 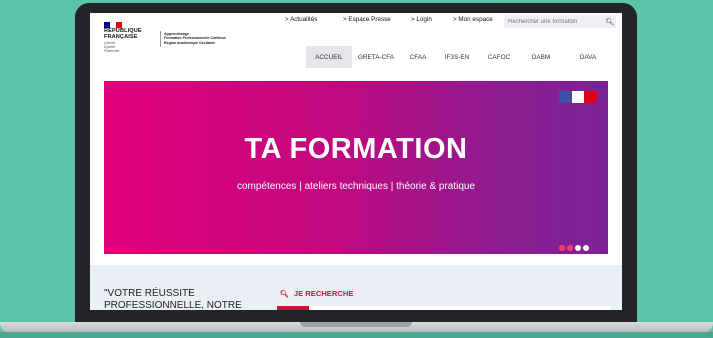 I want to click on carousel-dots, so click(x=575, y=248).